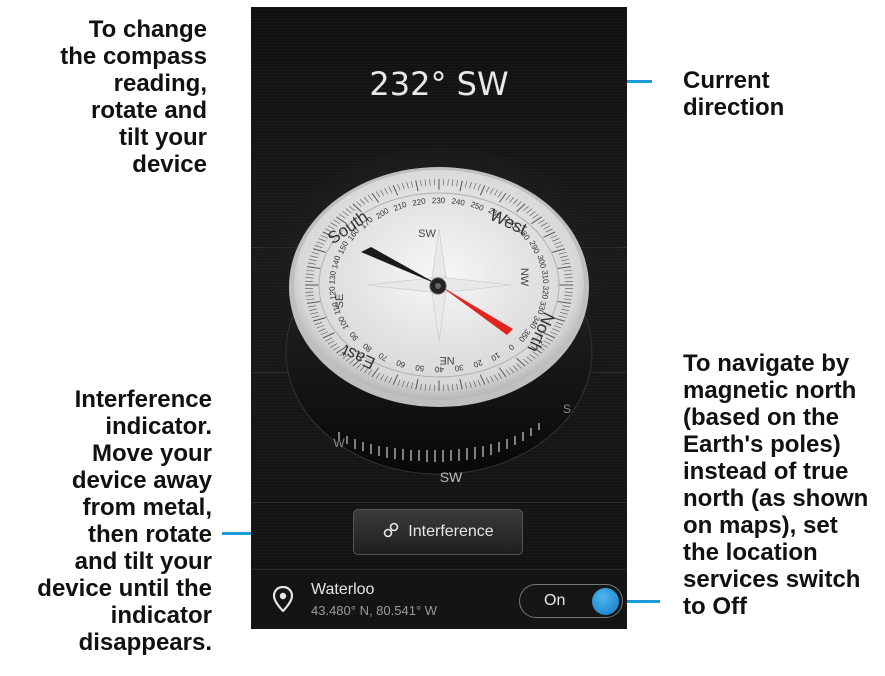 The image size is (885, 676). What do you see at coordinates (734, 94) in the screenshot?
I see `callout-current-direction: Current direction` at bounding box center [734, 94].